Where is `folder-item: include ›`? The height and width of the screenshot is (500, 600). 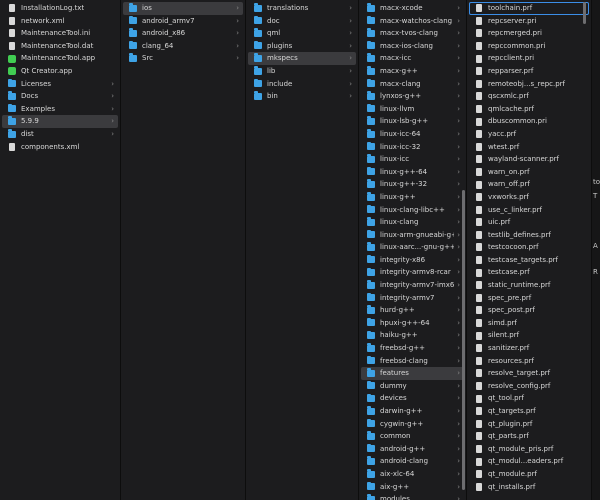 folder-item: include › is located at coordinates (302, 84).